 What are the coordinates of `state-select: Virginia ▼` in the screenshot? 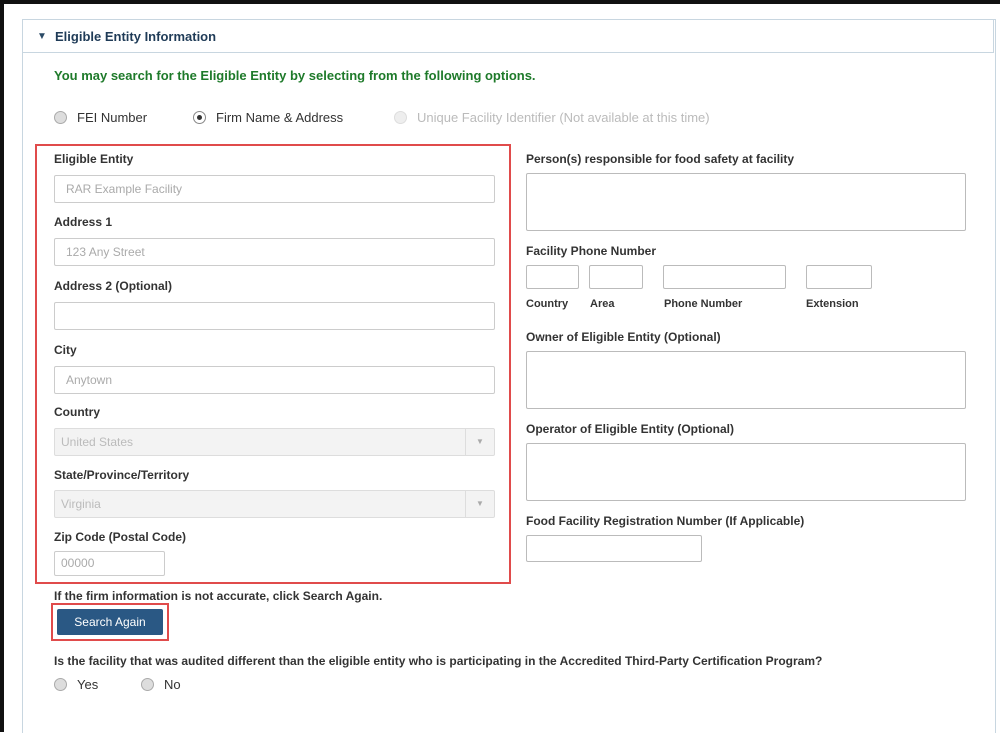 It's located at (274, 504).